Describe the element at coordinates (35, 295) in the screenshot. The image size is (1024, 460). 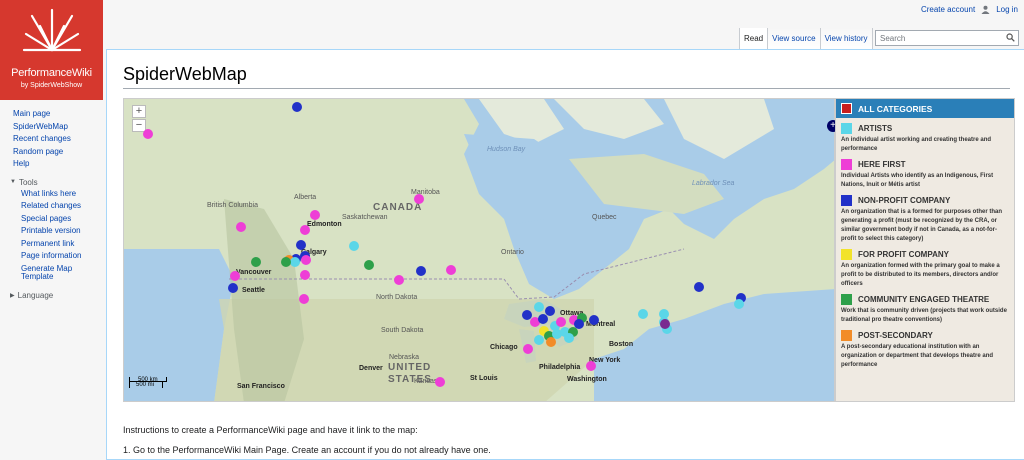
I see `language-heading-label: Language` at that location.